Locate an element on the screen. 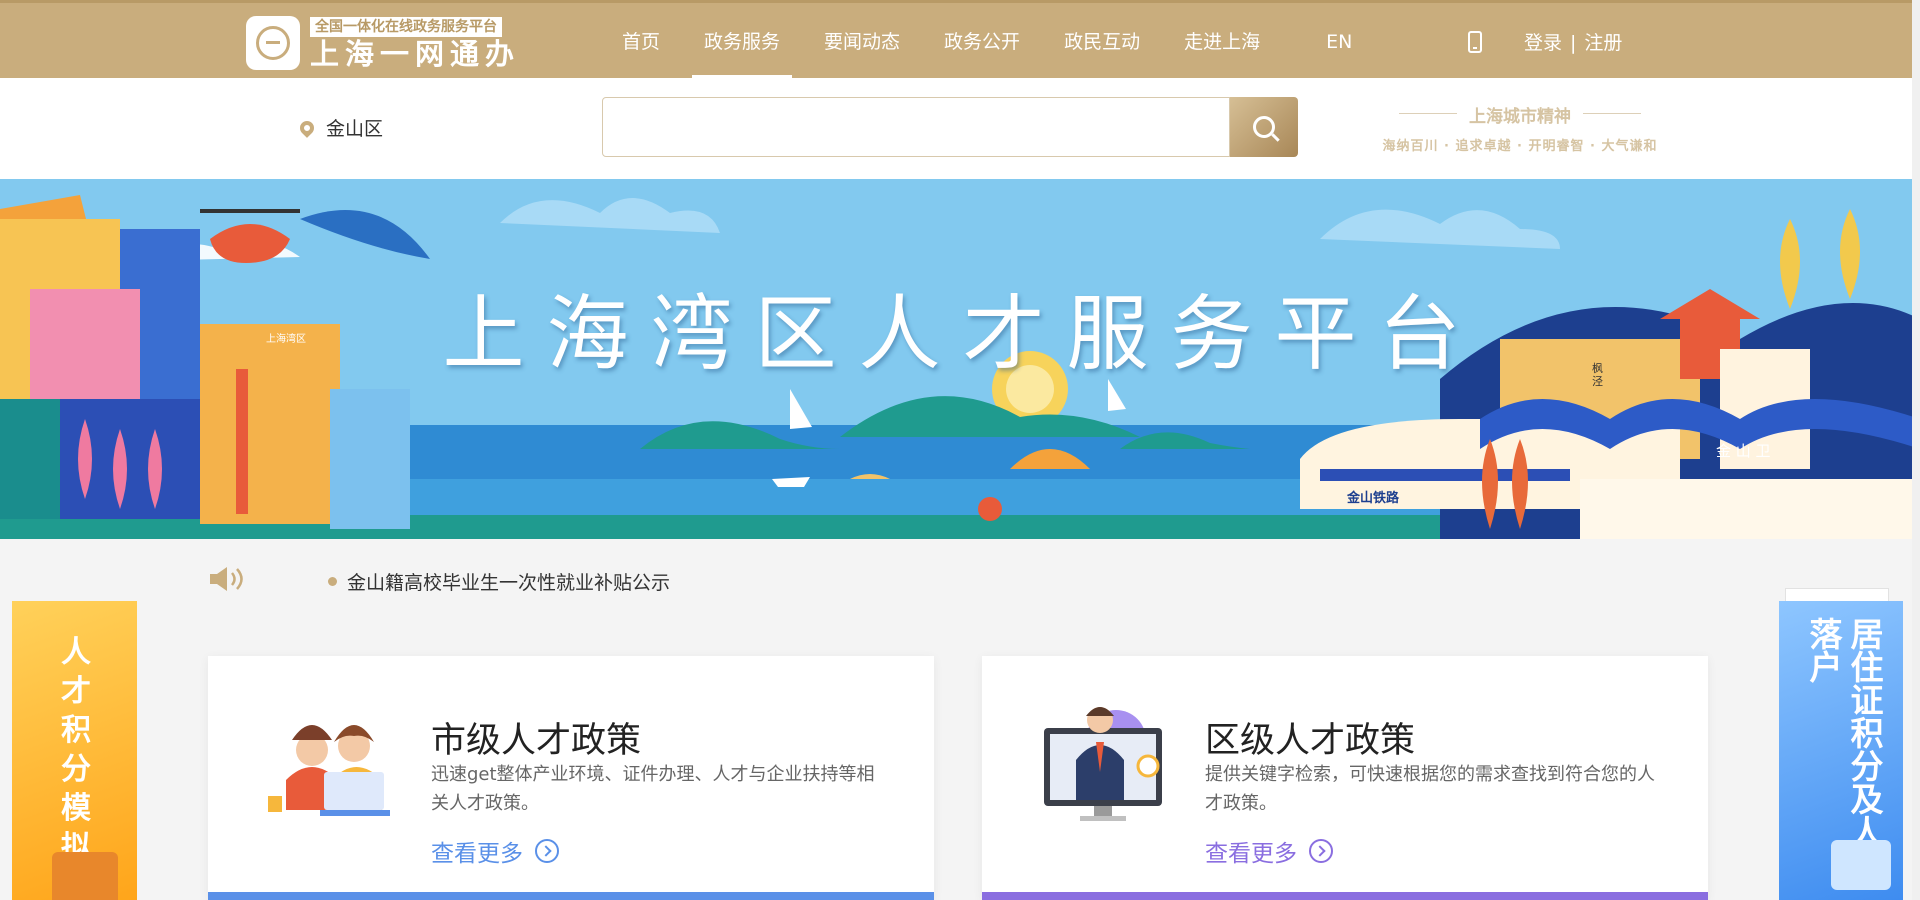 This screenshot has width=1920, height=900. nav-item-about-shanghai: 走进上海 is located at coordinates (1222, 40).